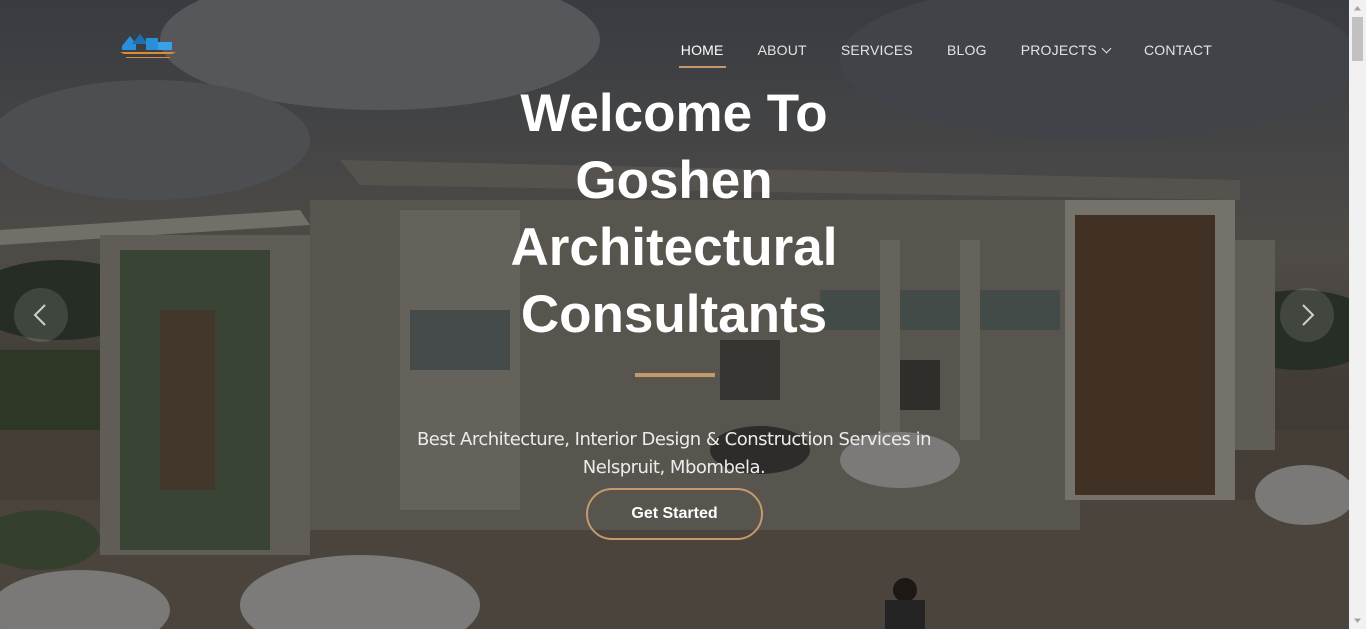 This screenshot has height=629, width=1366. I want to click on nav-blog: BLOG, so click(967, 54).